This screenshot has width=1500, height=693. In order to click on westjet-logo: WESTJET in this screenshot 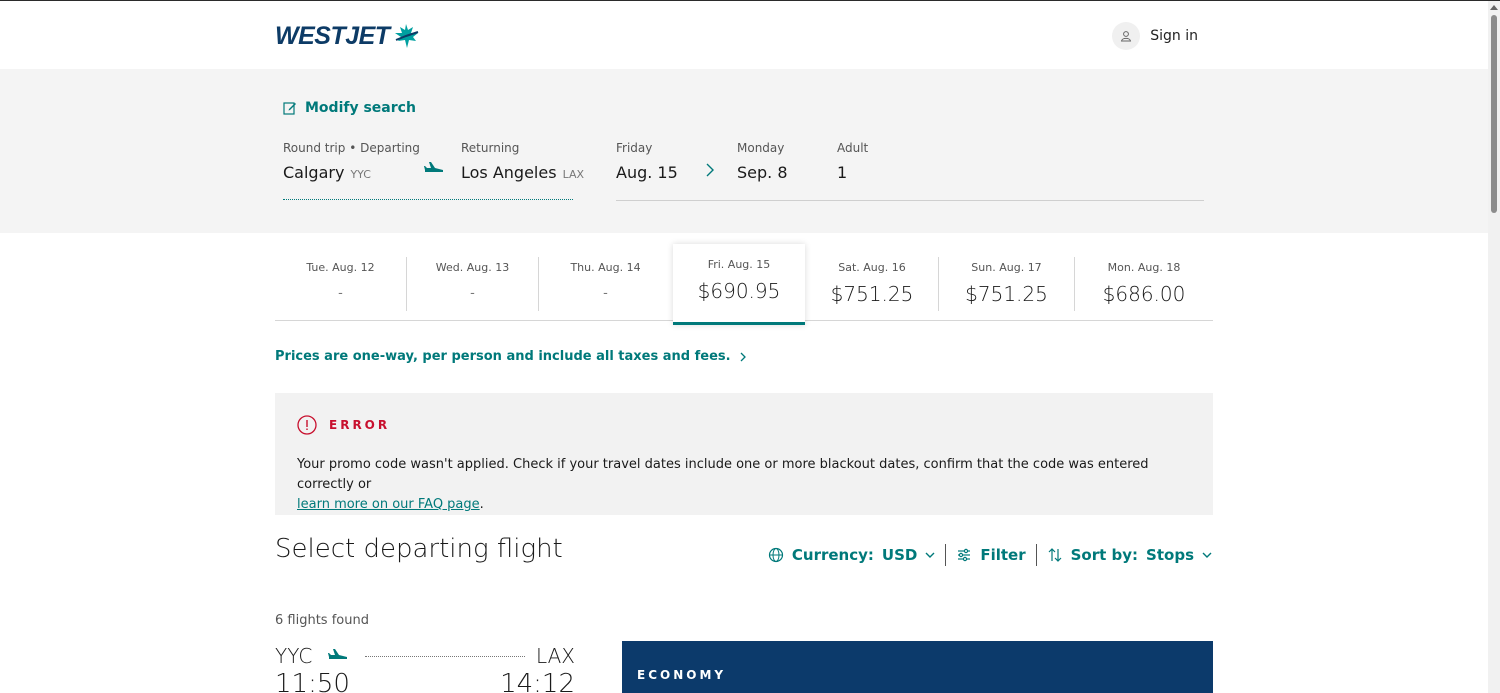, I will do `click(347, 36)`.